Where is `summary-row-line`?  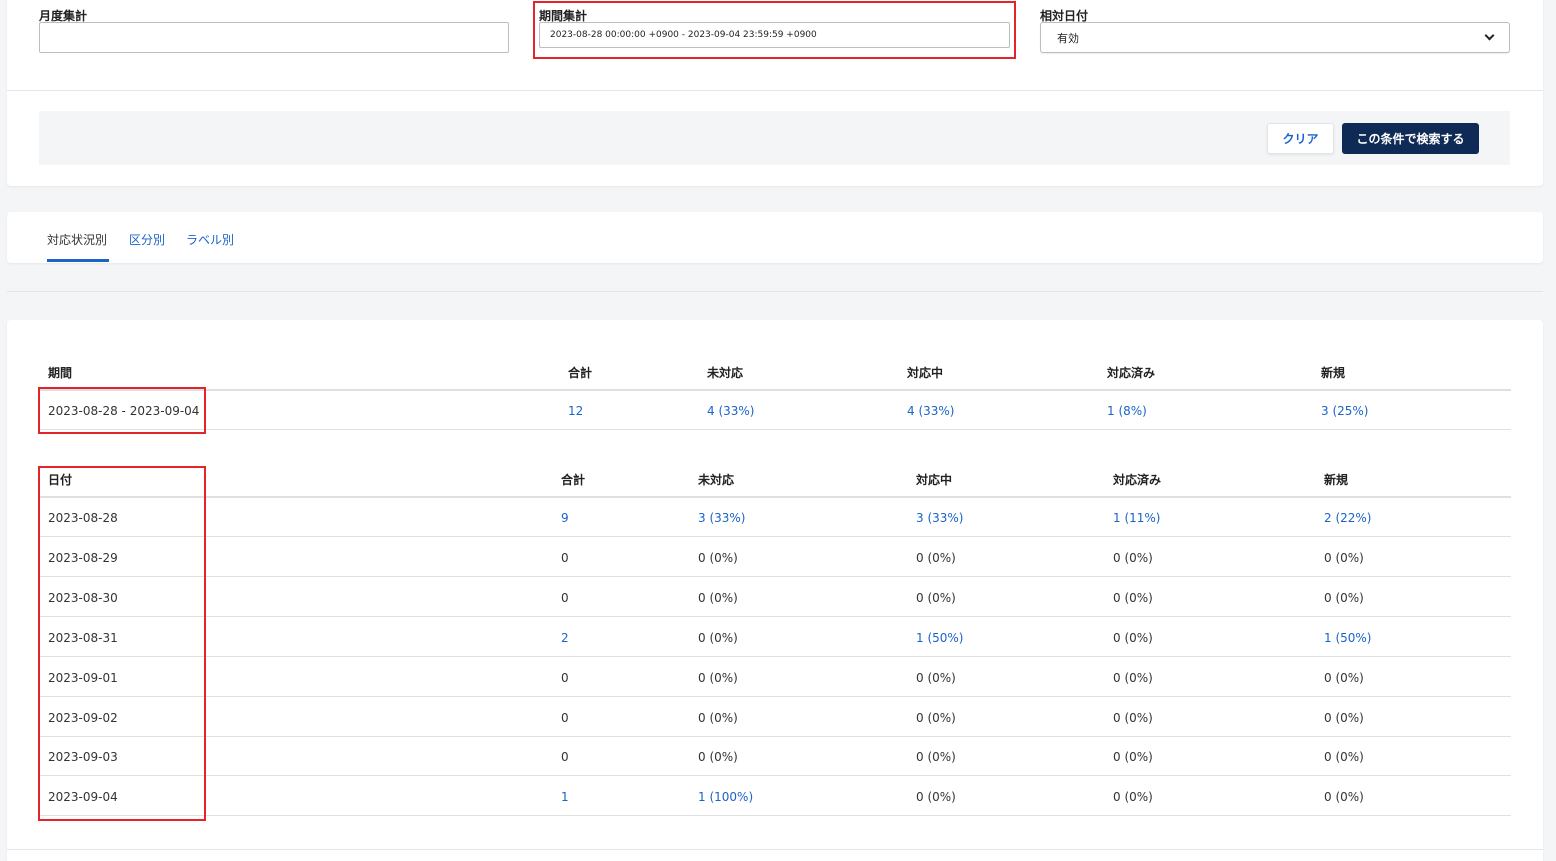 summary-row-line is located at coordinates (775, 429).